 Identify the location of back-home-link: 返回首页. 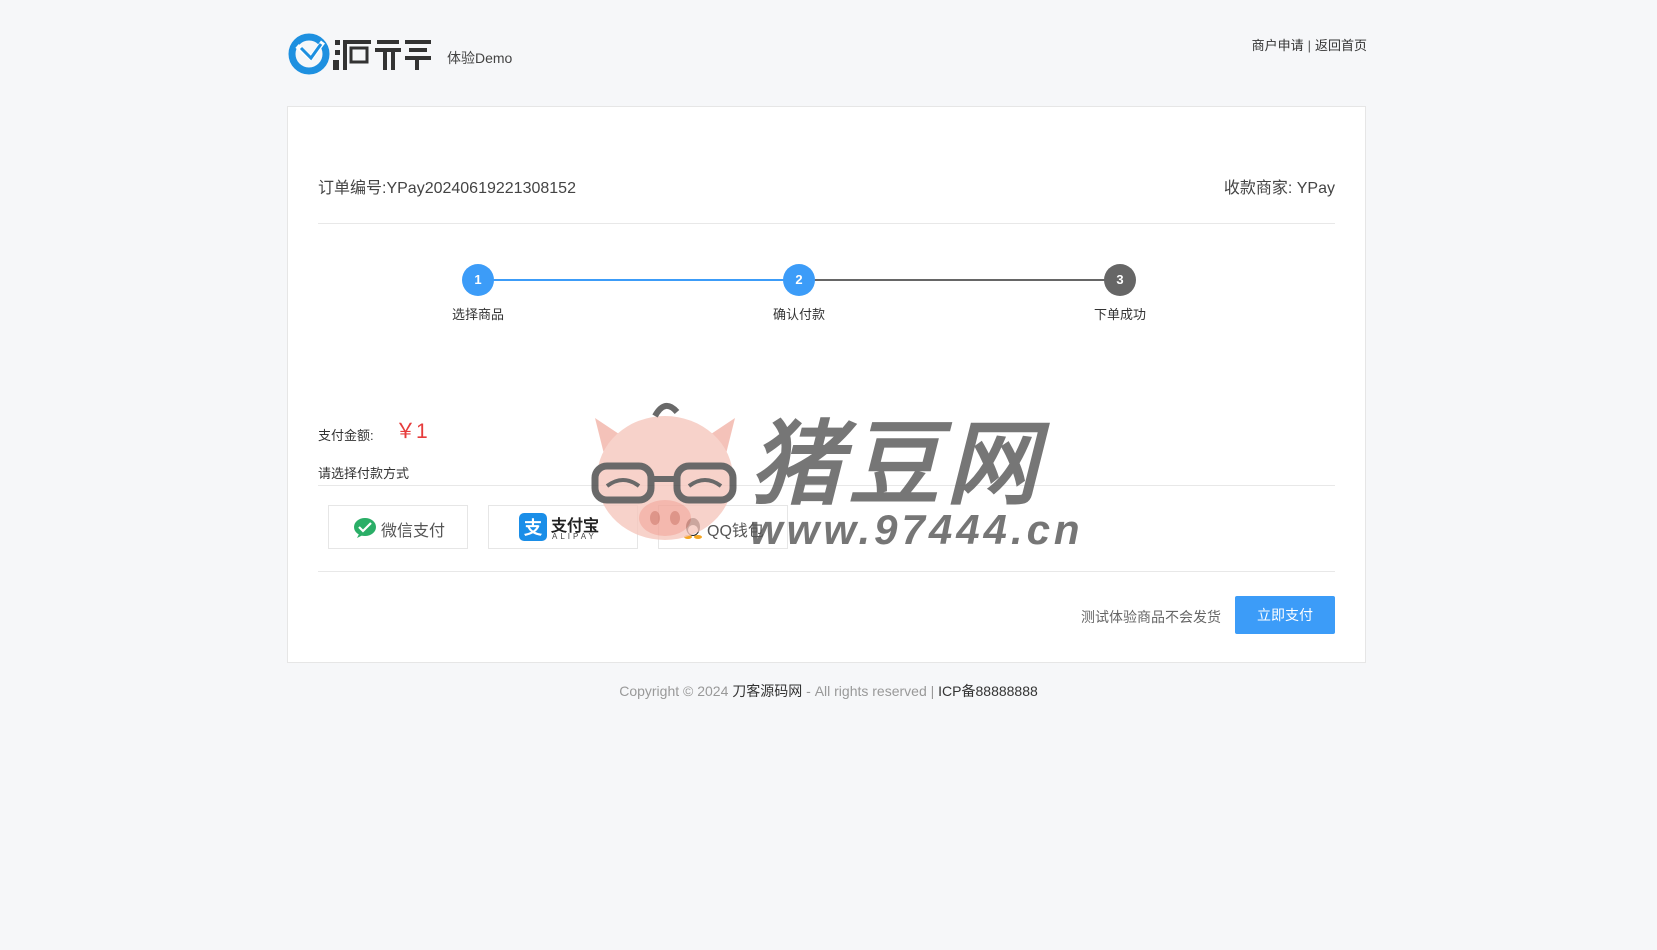
(1341, 45).